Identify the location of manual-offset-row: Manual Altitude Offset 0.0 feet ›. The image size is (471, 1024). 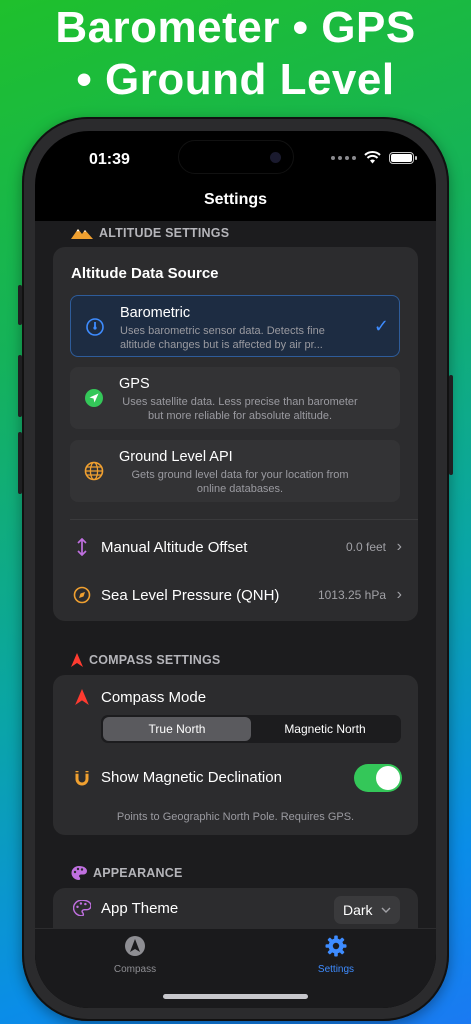
(235, 547).